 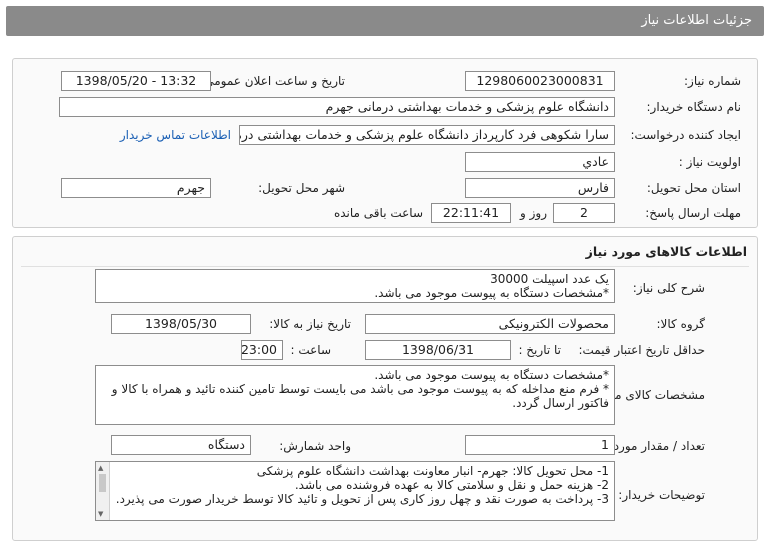 What do you see at coordinates (471, 213) in the screenshot?
I see `deadline-time-field: 22:11:41` at bounding box center [471, 213].